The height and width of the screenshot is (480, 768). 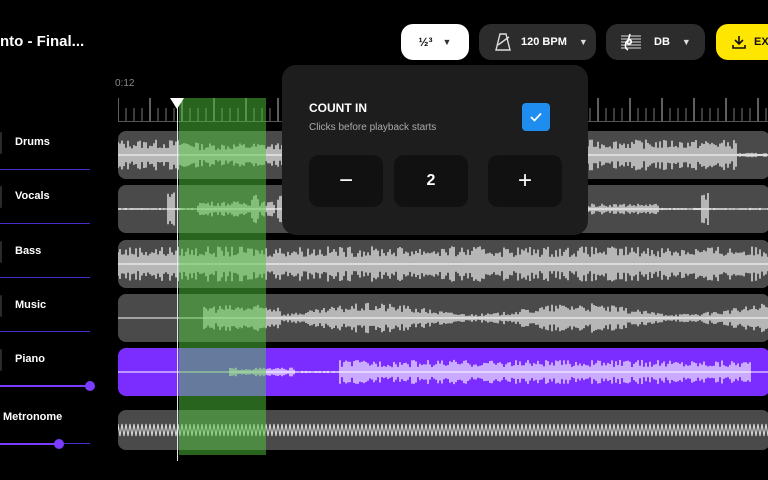 I want to click on track-label-metronome: Metronome, so click(x=33, y=417).